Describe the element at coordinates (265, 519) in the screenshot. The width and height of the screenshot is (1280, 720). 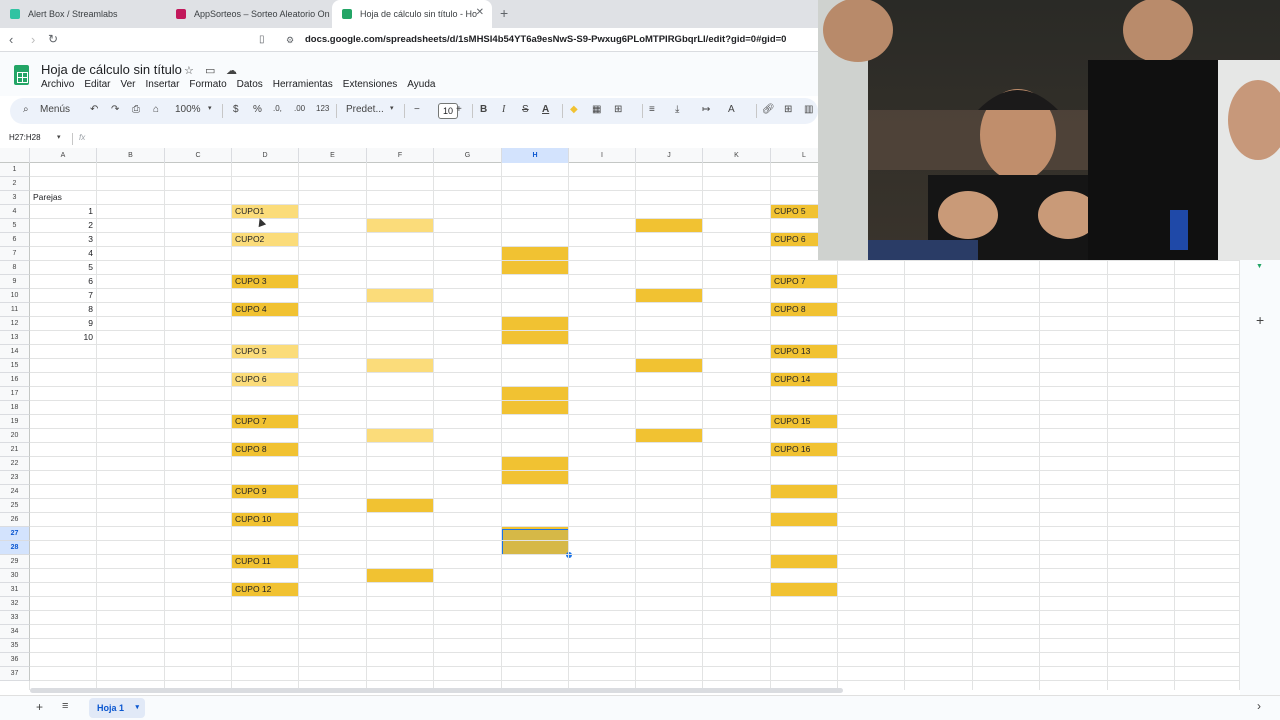
I see `cell-d26: CUPO 10` at that location.